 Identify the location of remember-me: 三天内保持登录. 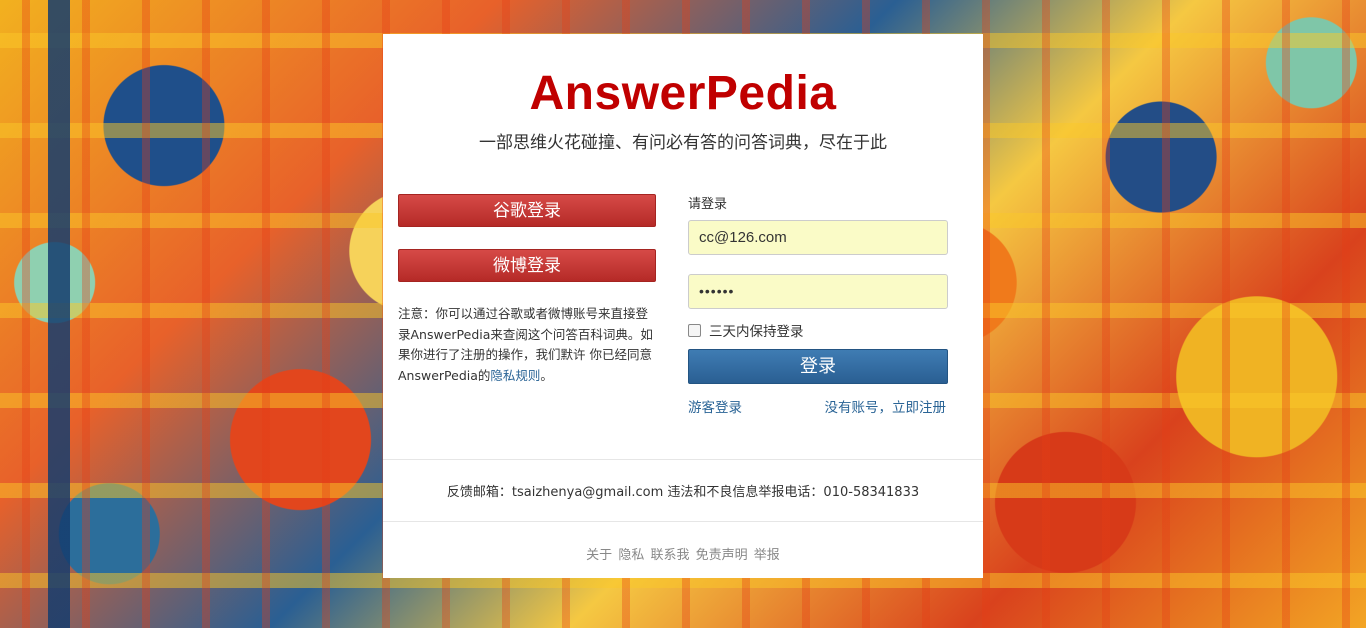
(746, 330).